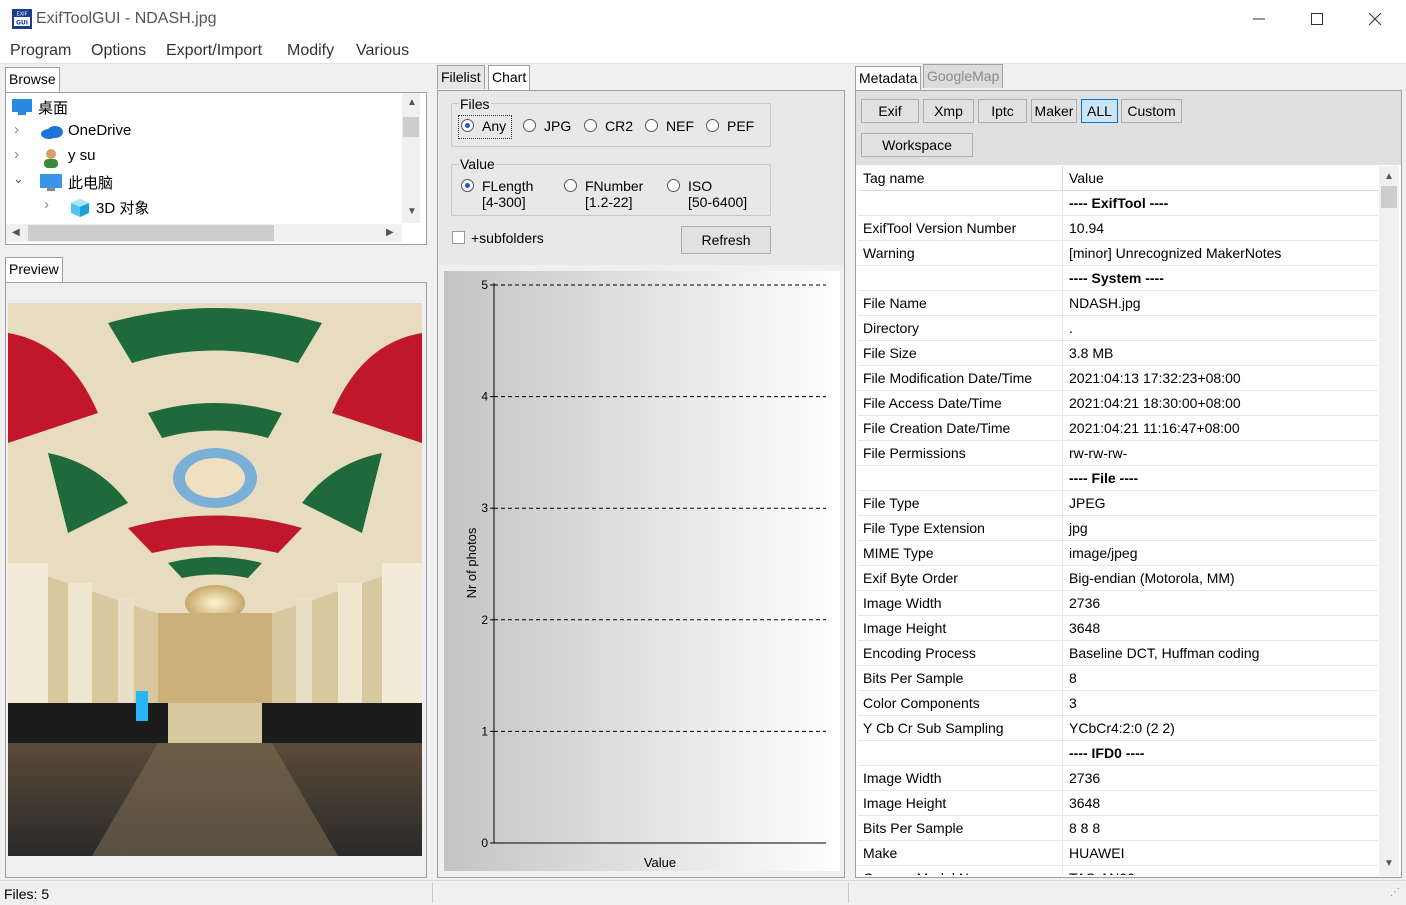 The width and height of the screenshot is (1406, 905). I want to click on refresh-button: Refresh, so click(726, 240).